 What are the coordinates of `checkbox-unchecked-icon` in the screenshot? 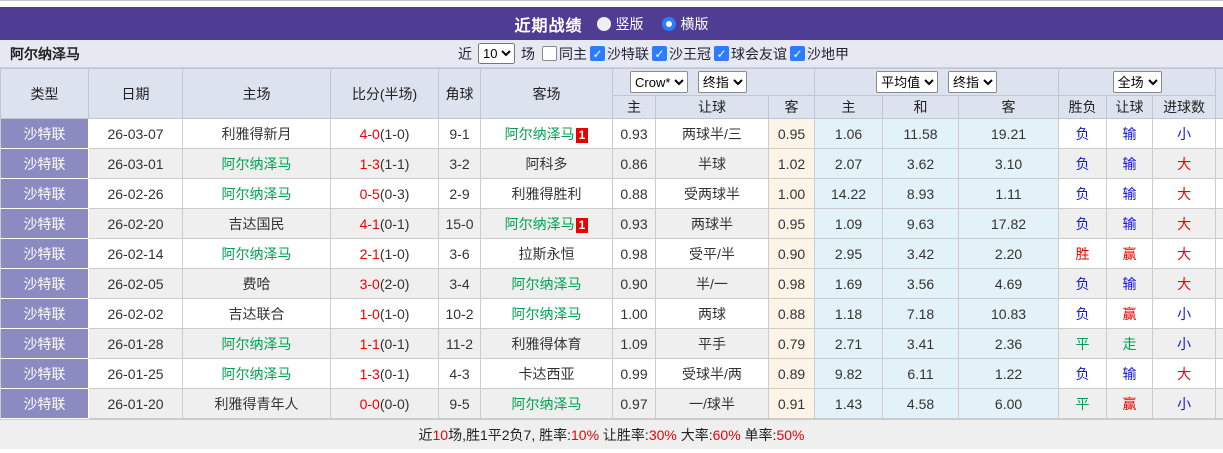 It's located at (549, 53).